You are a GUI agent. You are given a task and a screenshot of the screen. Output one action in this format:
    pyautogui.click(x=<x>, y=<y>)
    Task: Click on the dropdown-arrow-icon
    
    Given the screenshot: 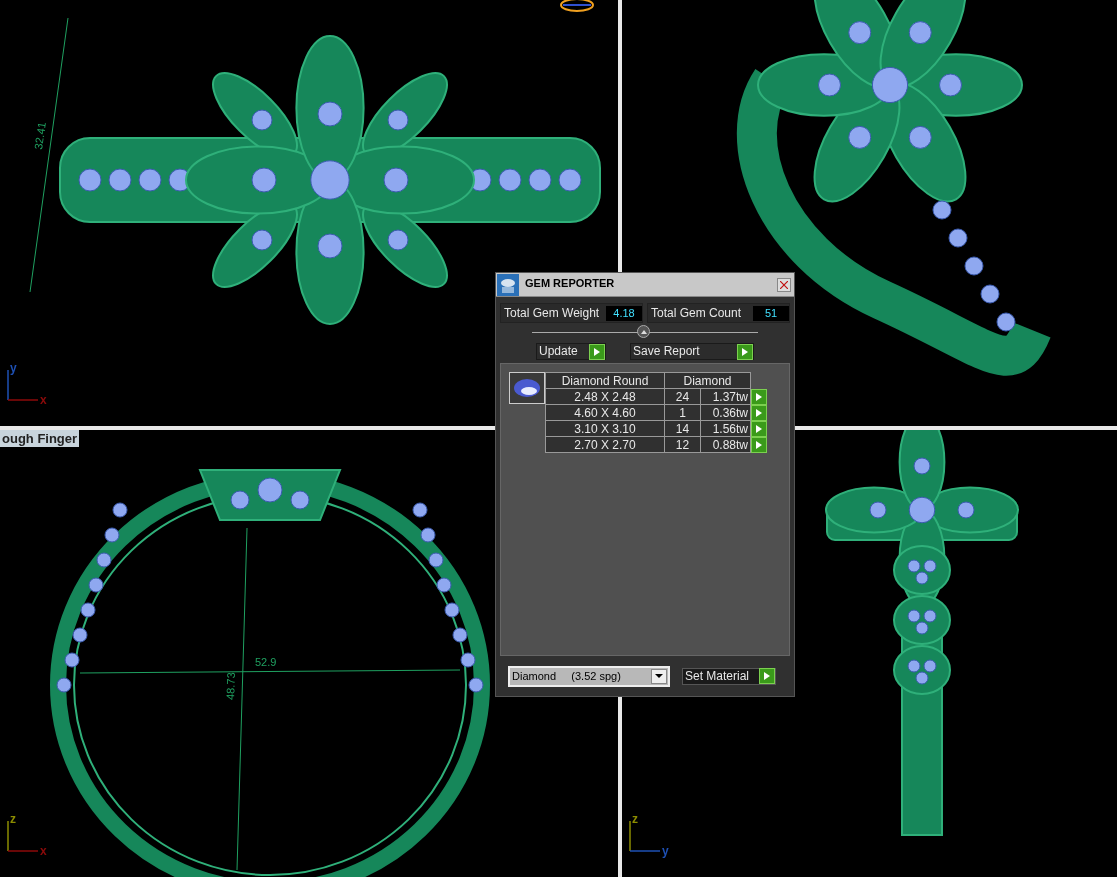 What is the action you would take?
    pyautogui.click(x=659, y=676)
    